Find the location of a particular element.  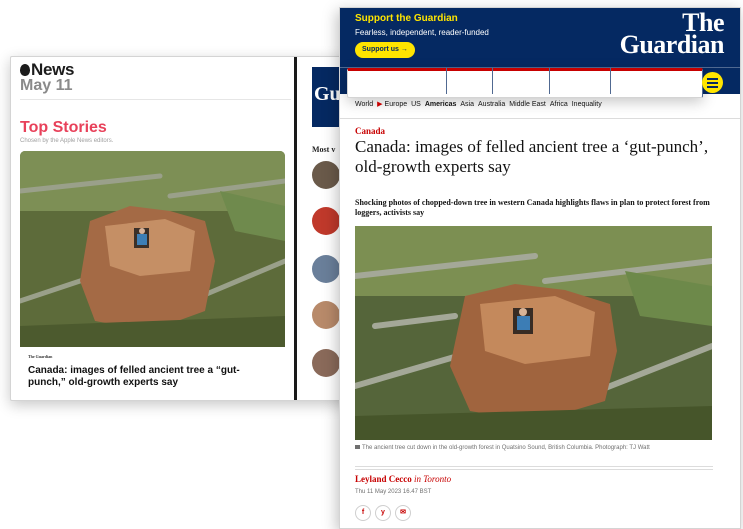

news-date: May 11 is located at coordinates (46, 85).